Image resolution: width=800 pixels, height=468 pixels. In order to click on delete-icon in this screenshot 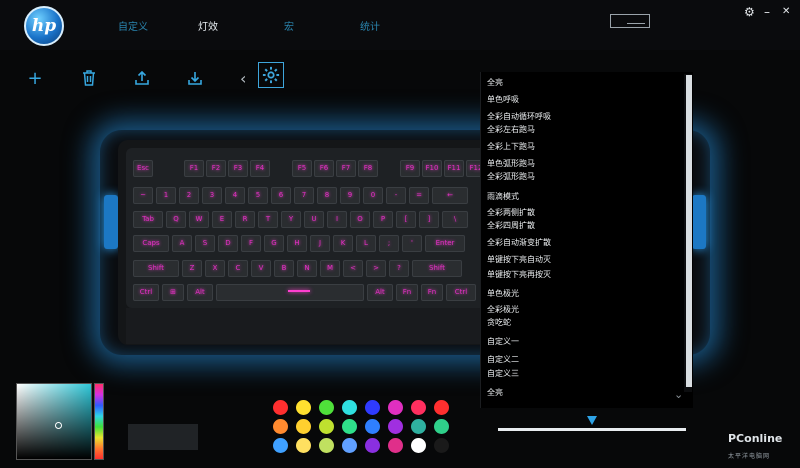, I will do `click(89, 79)`.